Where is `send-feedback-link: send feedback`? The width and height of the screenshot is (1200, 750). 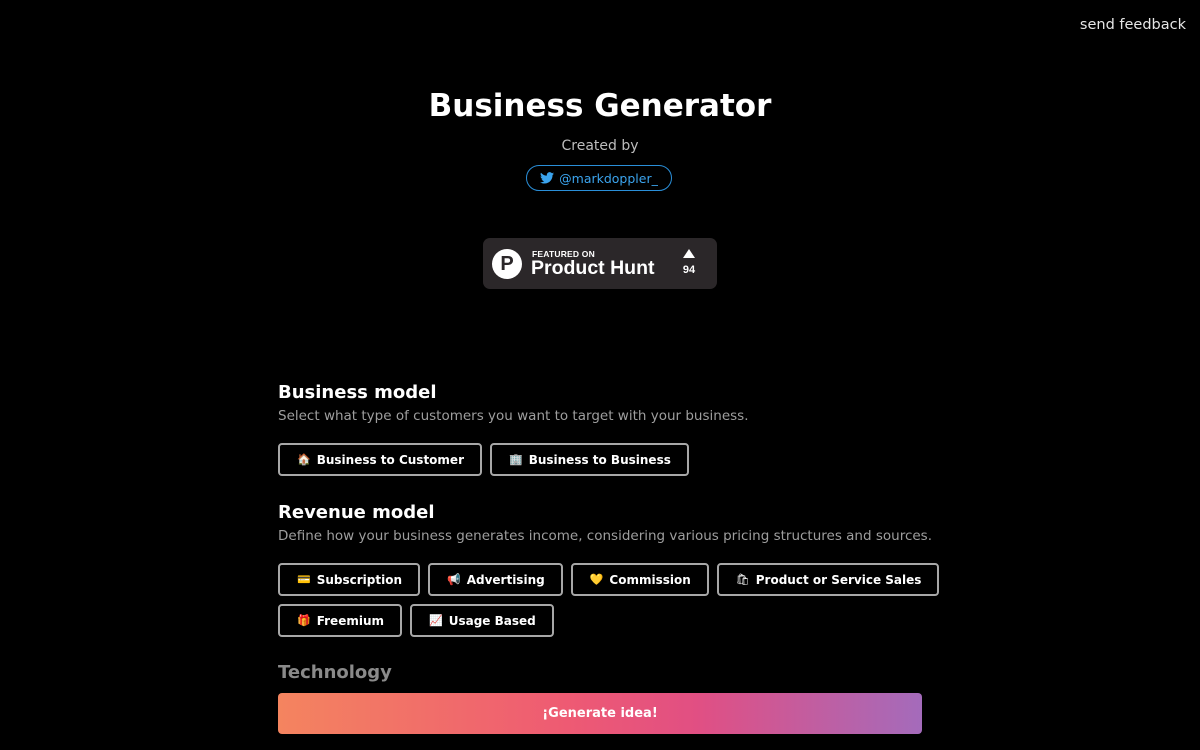
send-feedback-link: send feedback is located at coordinates (1133, 25).